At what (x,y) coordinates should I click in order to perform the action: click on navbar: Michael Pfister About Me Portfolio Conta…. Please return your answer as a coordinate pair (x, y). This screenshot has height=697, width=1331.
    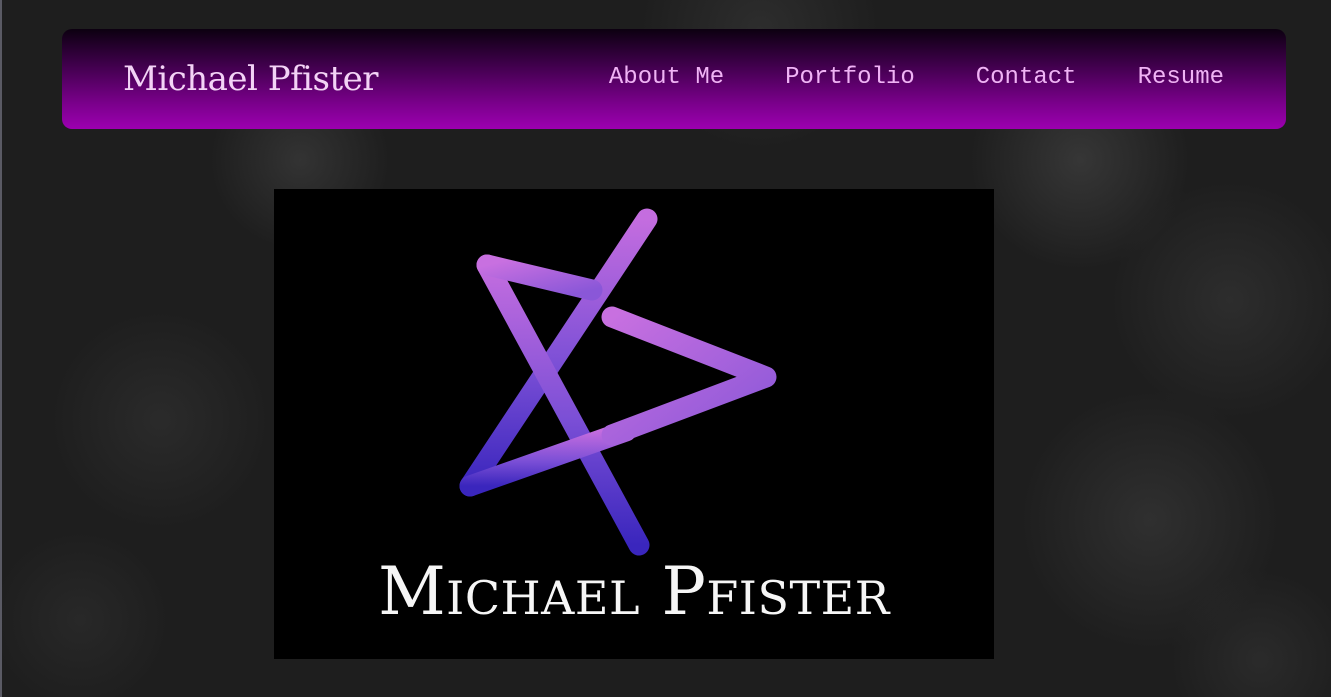
    Looking at the image, I should click on (674, 79).